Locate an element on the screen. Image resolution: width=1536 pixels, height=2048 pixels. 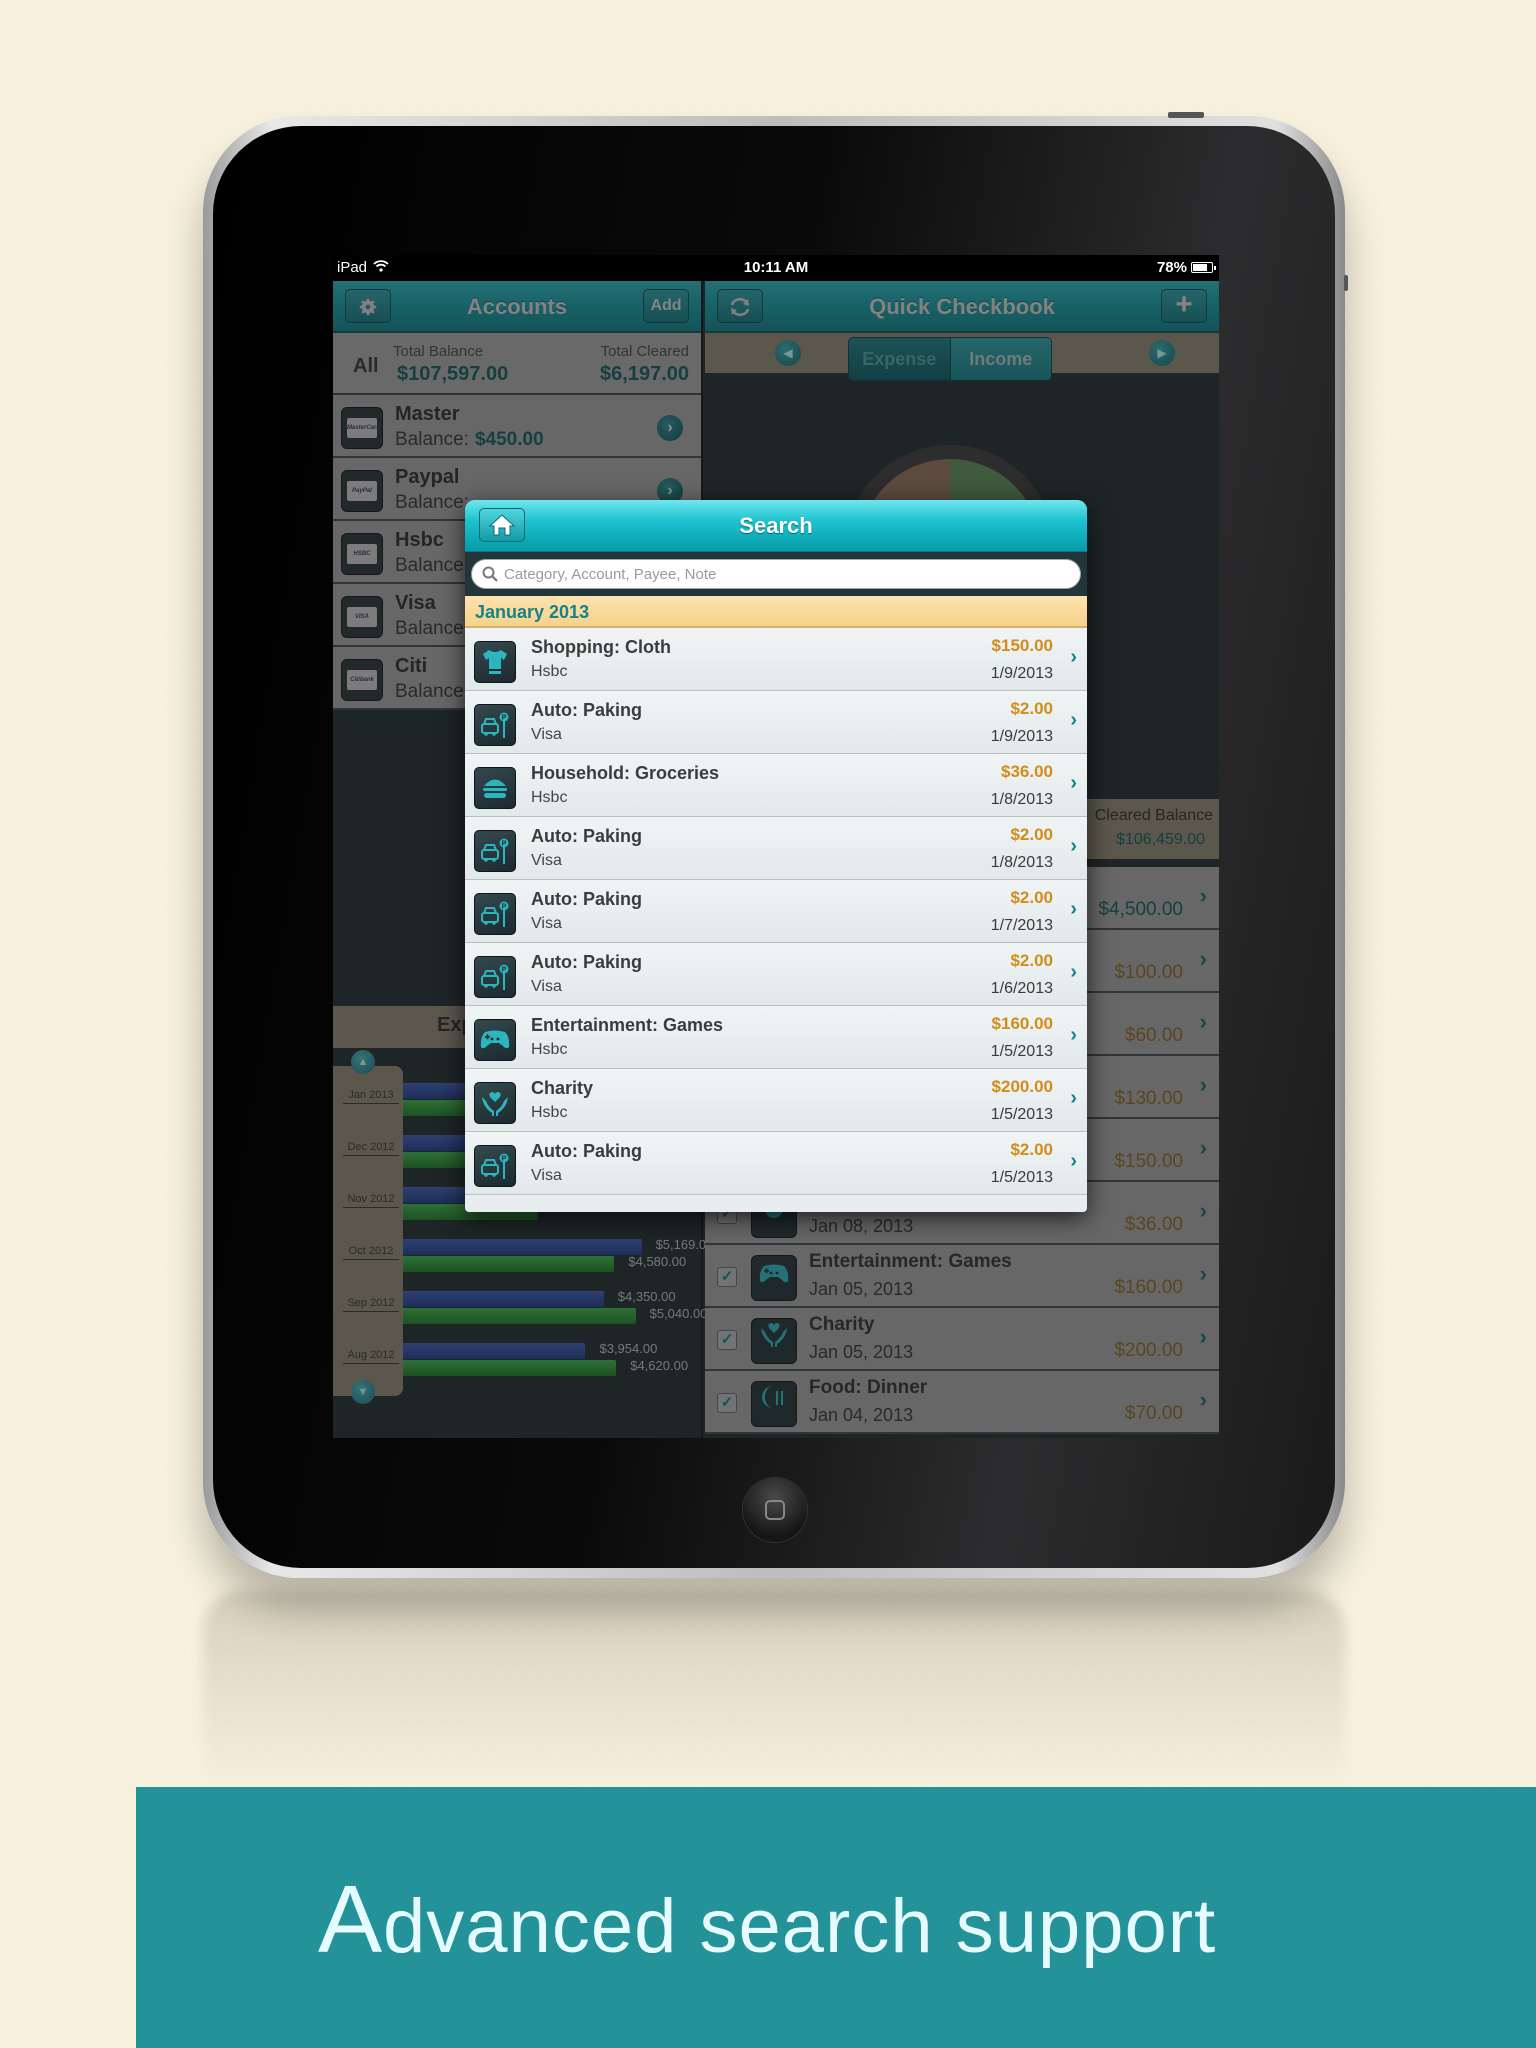
search-result-row: P Auto: Paking Visa $2.00 1/5/2013 › is located at coordinates (776, 1163).